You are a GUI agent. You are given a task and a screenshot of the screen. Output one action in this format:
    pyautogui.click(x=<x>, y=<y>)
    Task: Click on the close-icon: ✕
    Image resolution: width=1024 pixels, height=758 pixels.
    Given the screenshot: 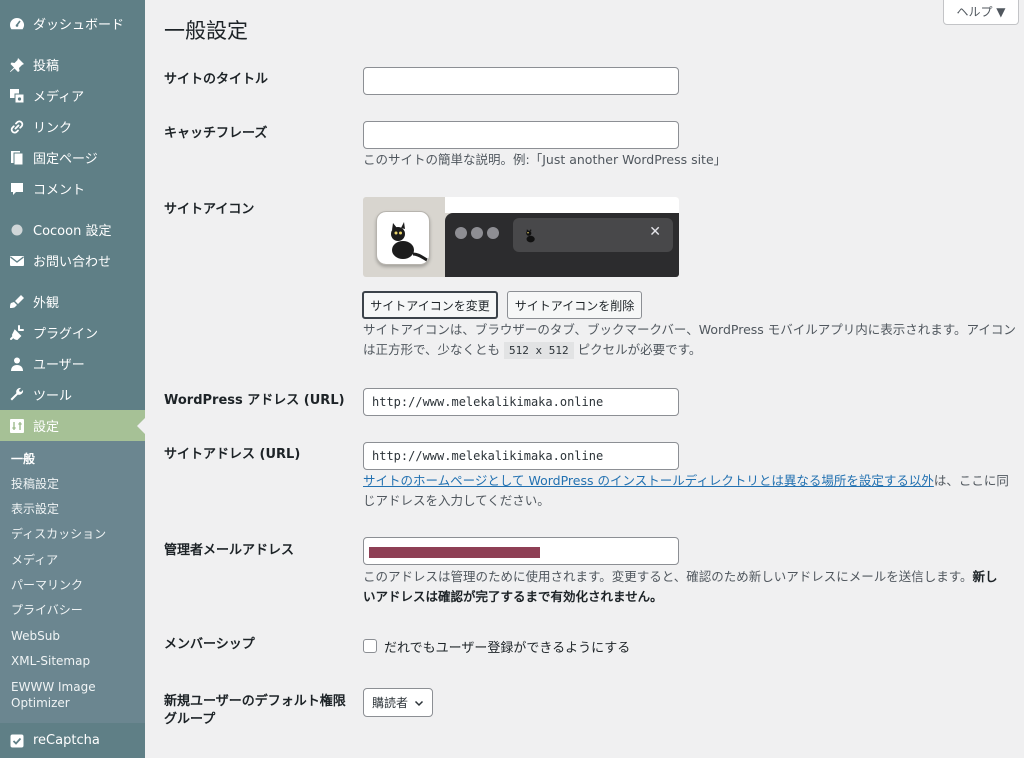 What is the action you would take?
    pyautogui.click(x=655, y=232)
    